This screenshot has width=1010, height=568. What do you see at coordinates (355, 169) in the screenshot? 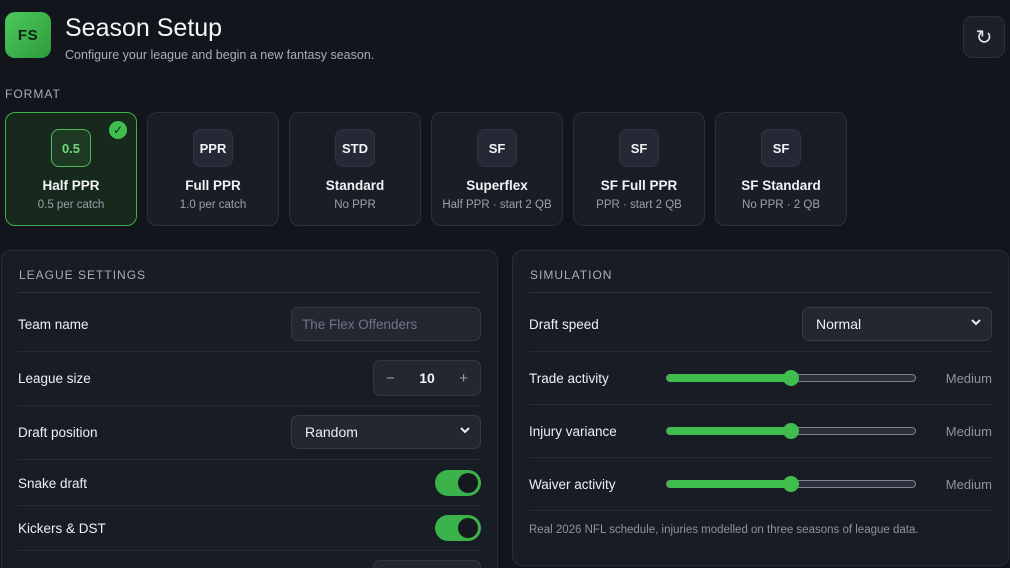
I see `format-option-standard: STD Standard No PPR` at bounding box center [355, 169].